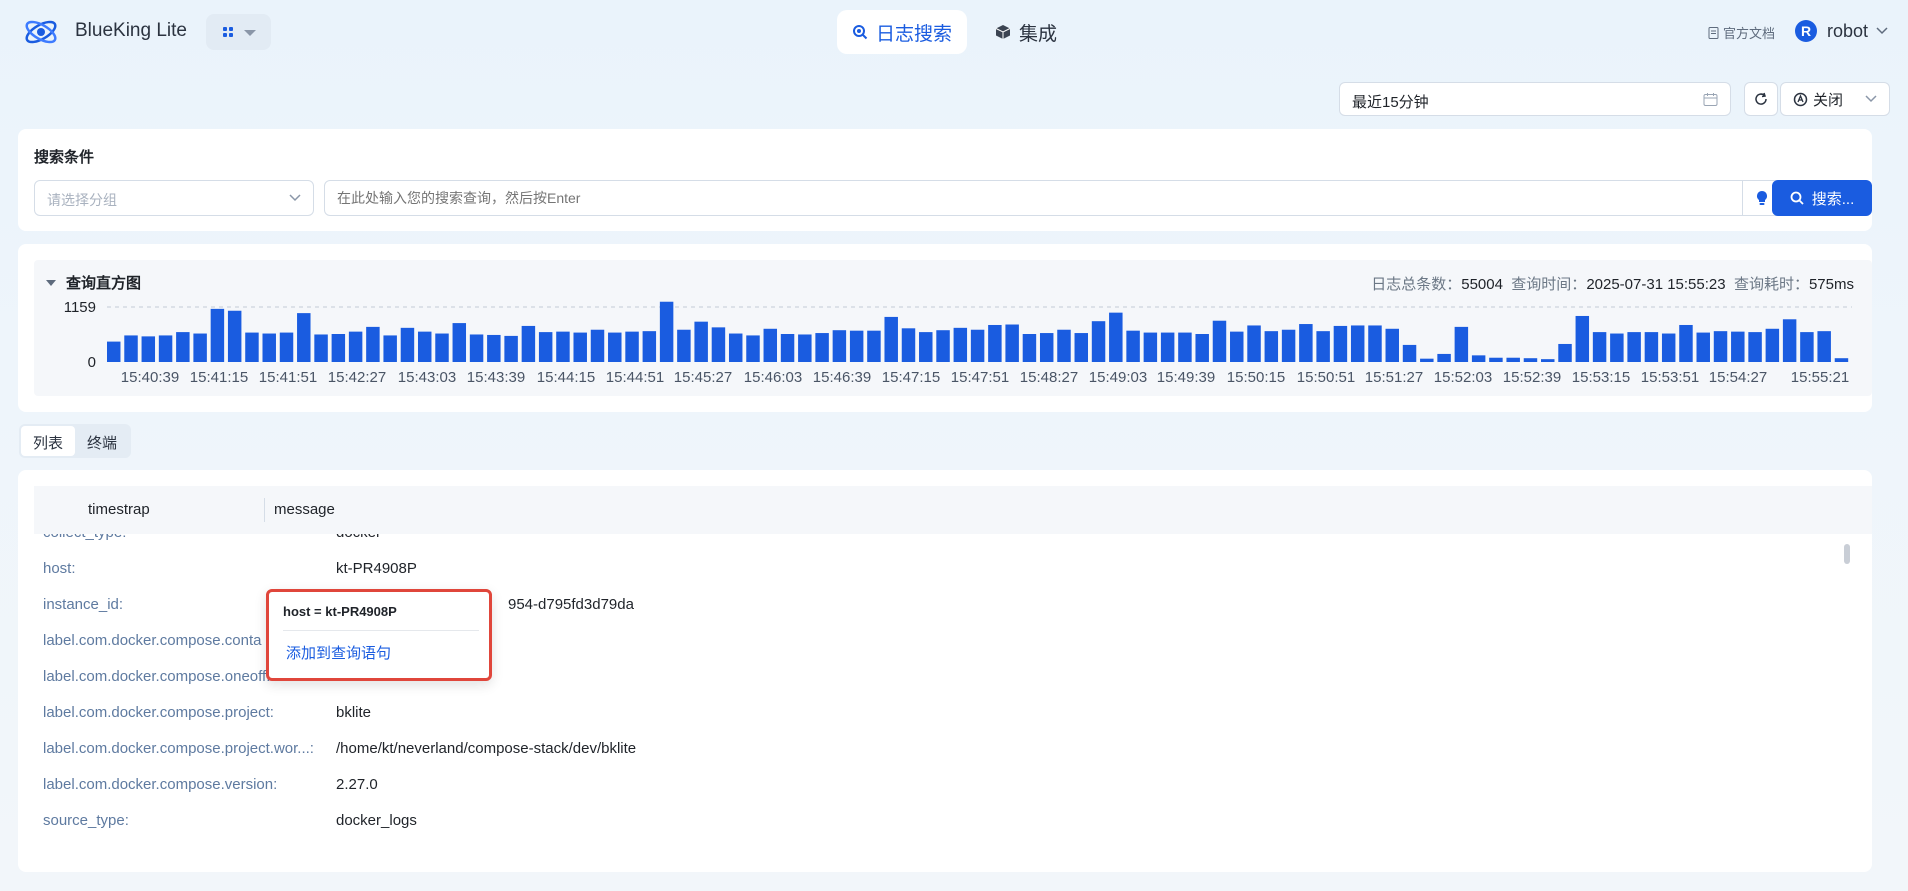 This screenshot has width=1908, height=891. I want to click on field-value: 2.27.0, so click(357, 784).